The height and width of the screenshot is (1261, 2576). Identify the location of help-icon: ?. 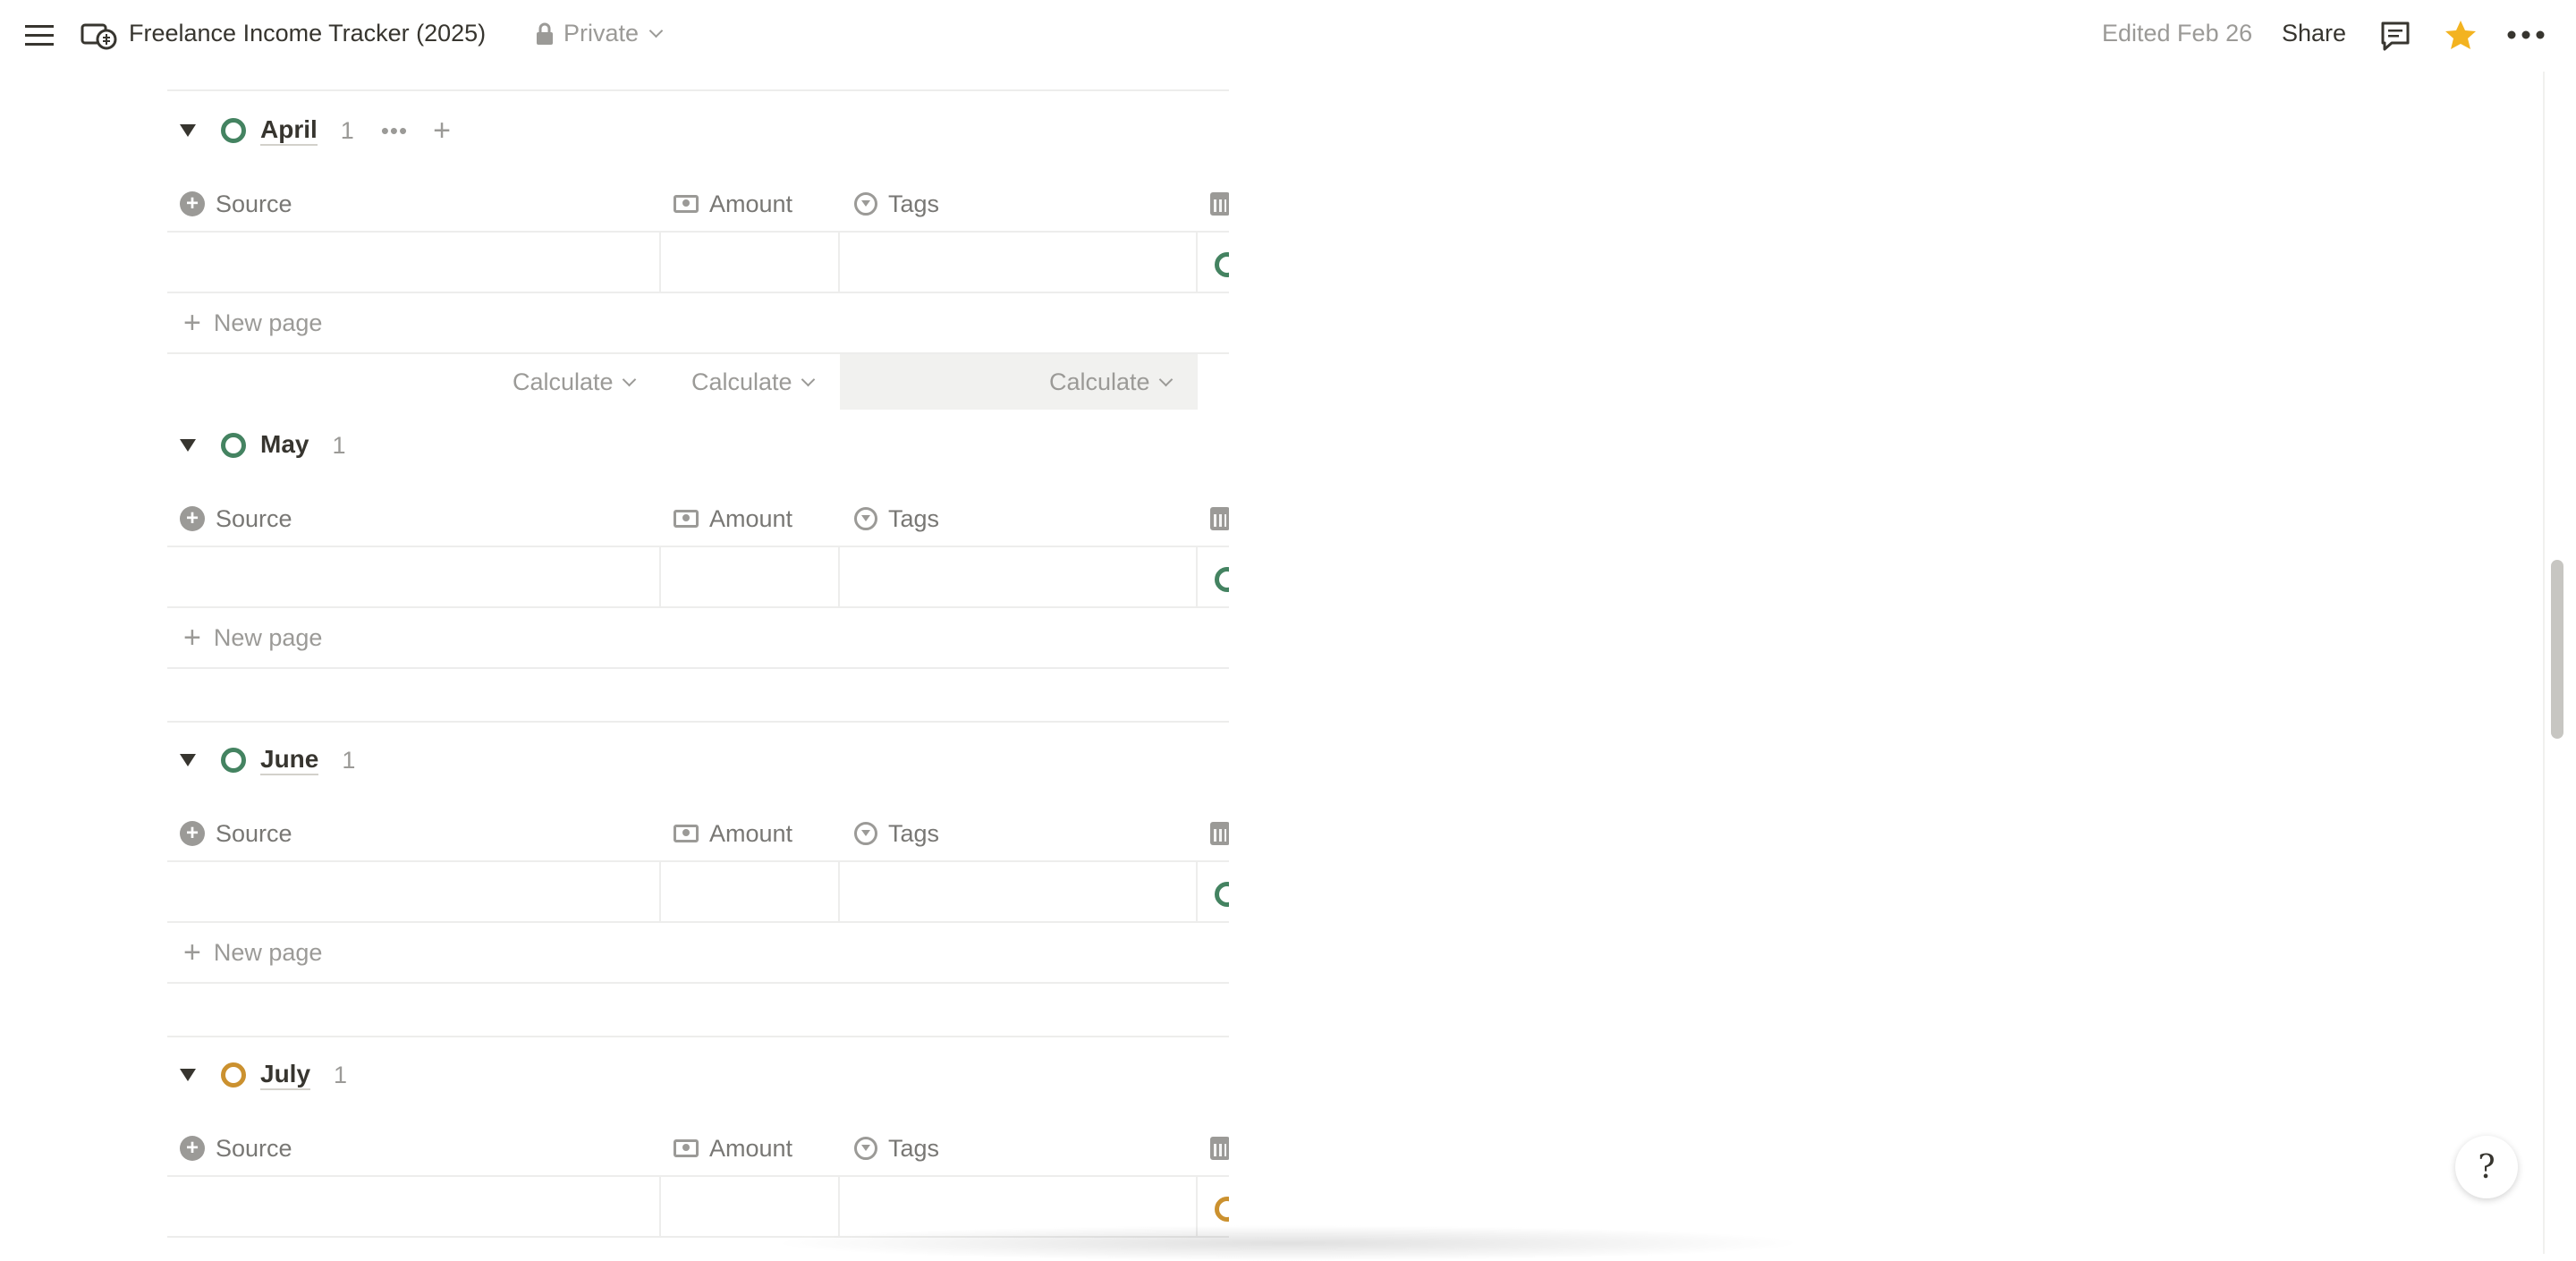
(2487, 1167).